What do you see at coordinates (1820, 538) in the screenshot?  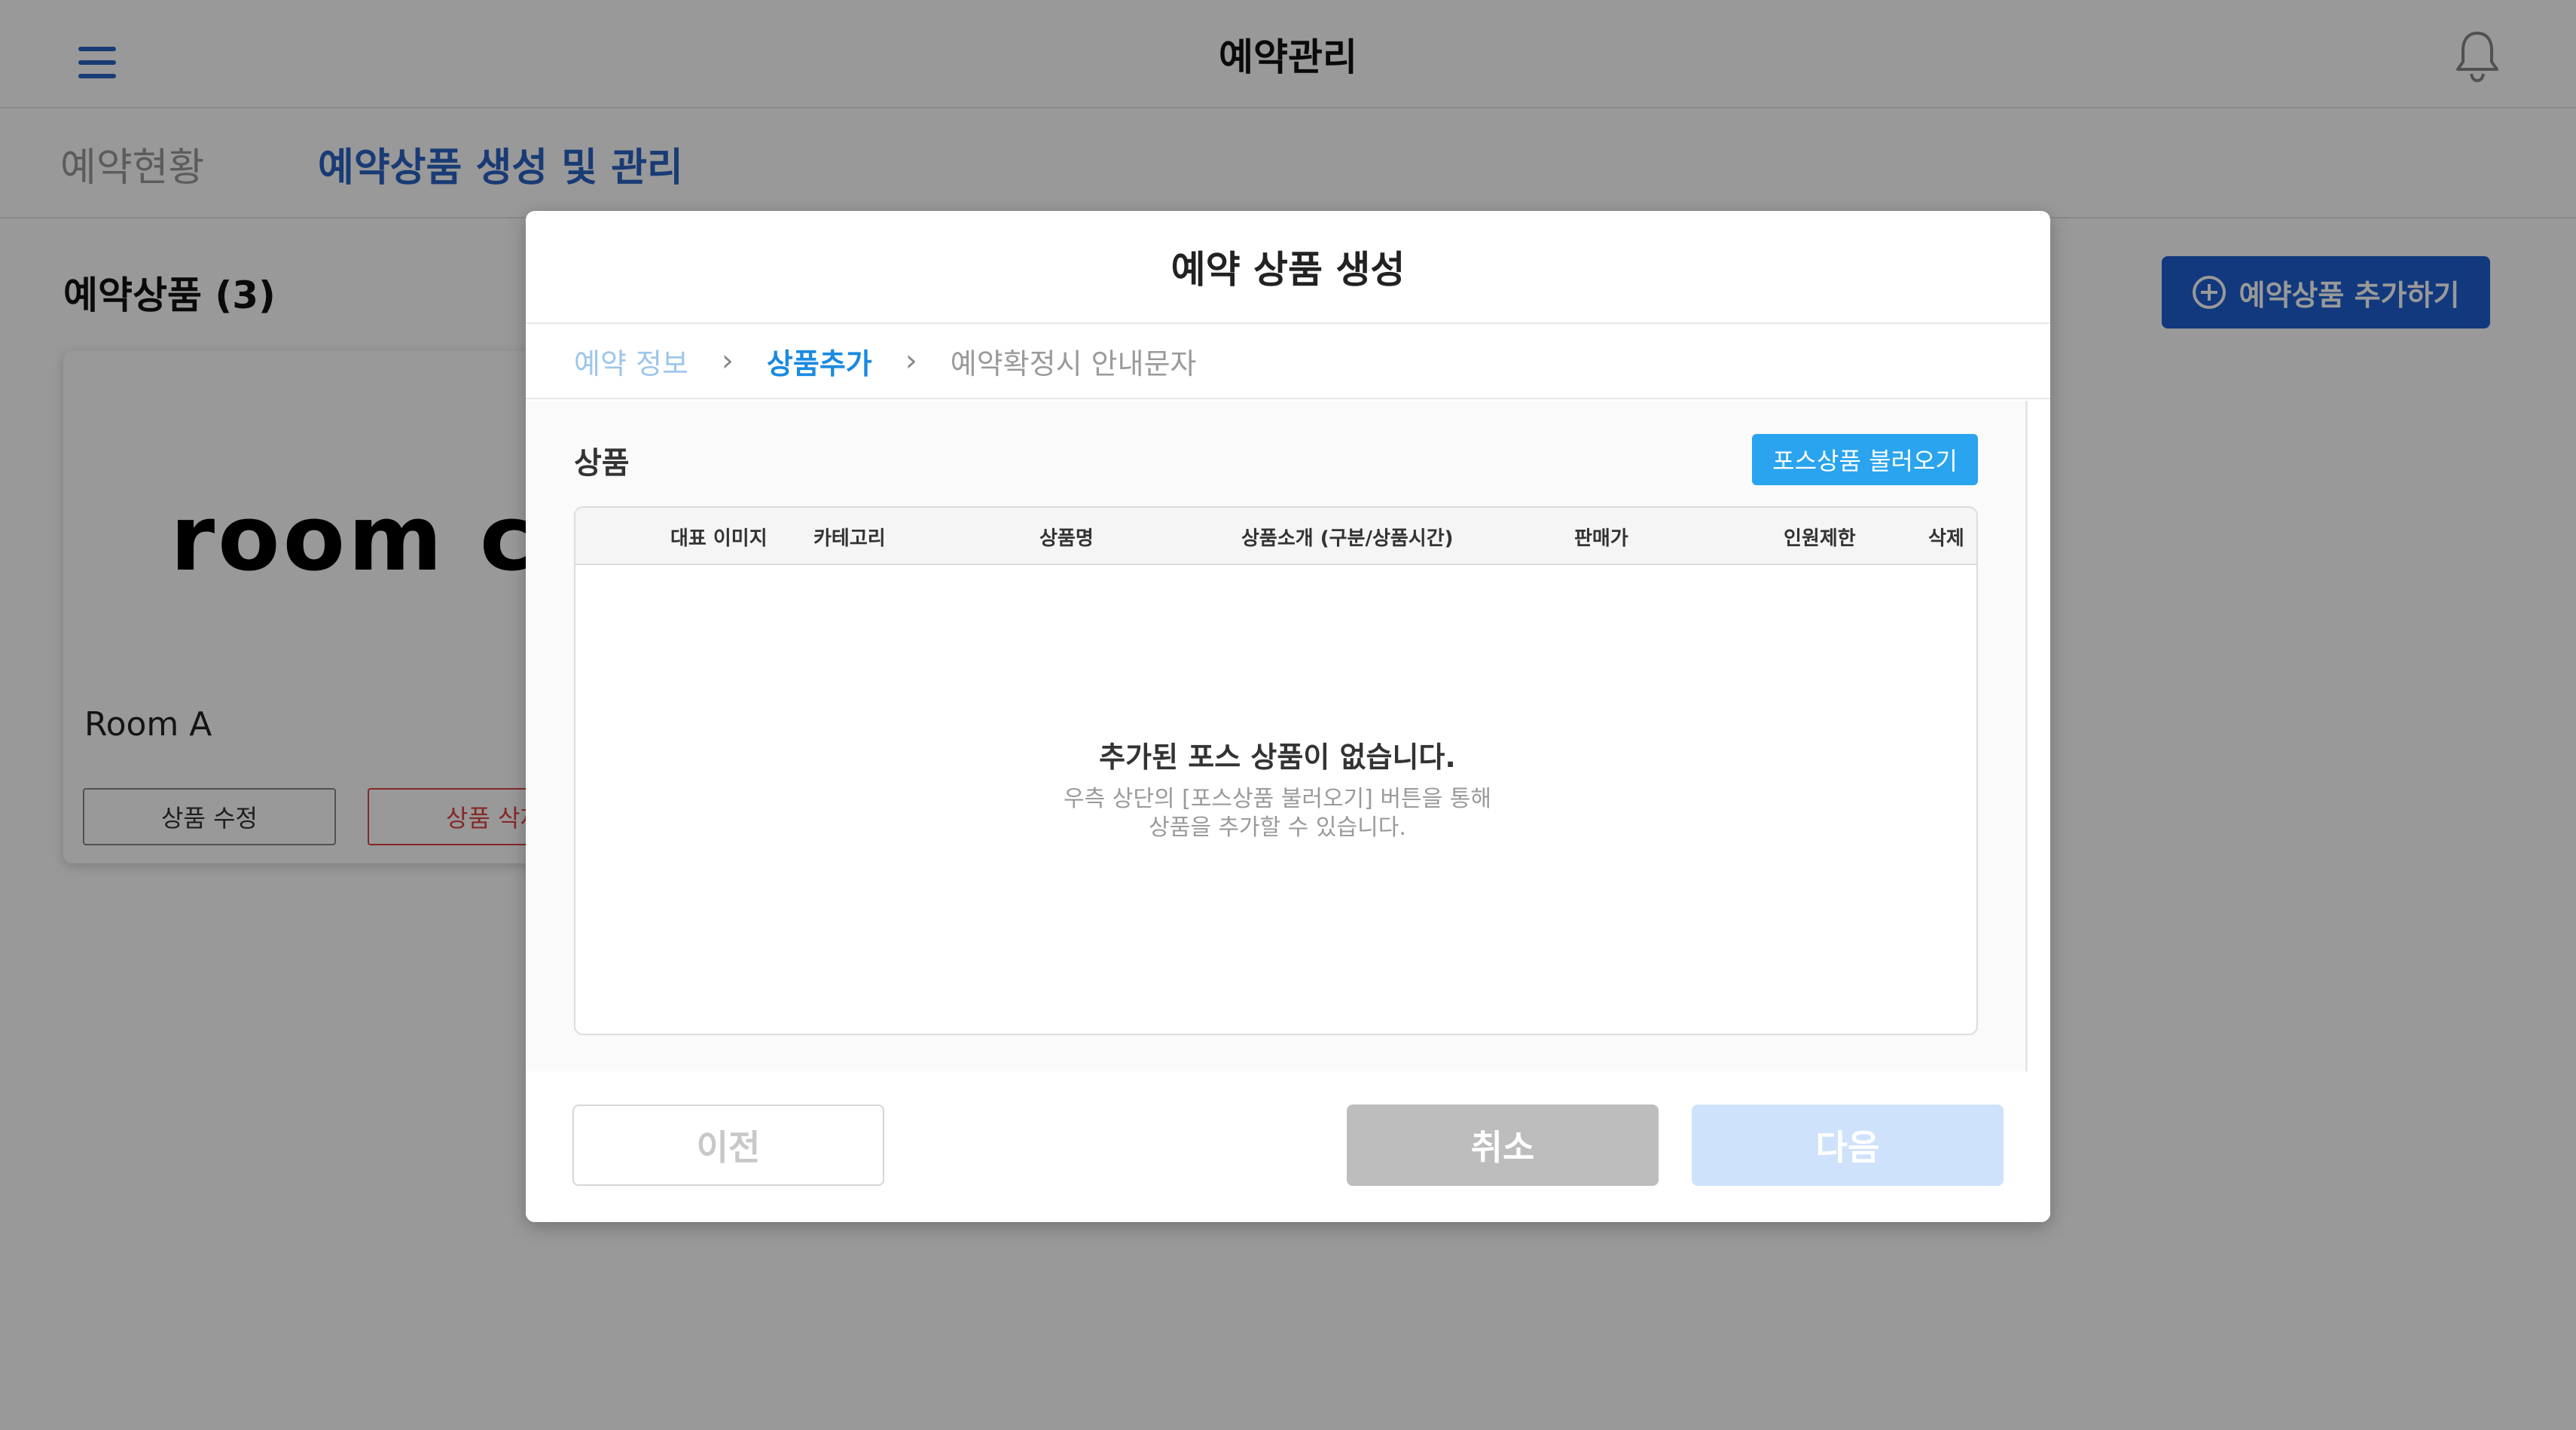 I see `column-header: 인원제한` at bounding box center [1820, 538].